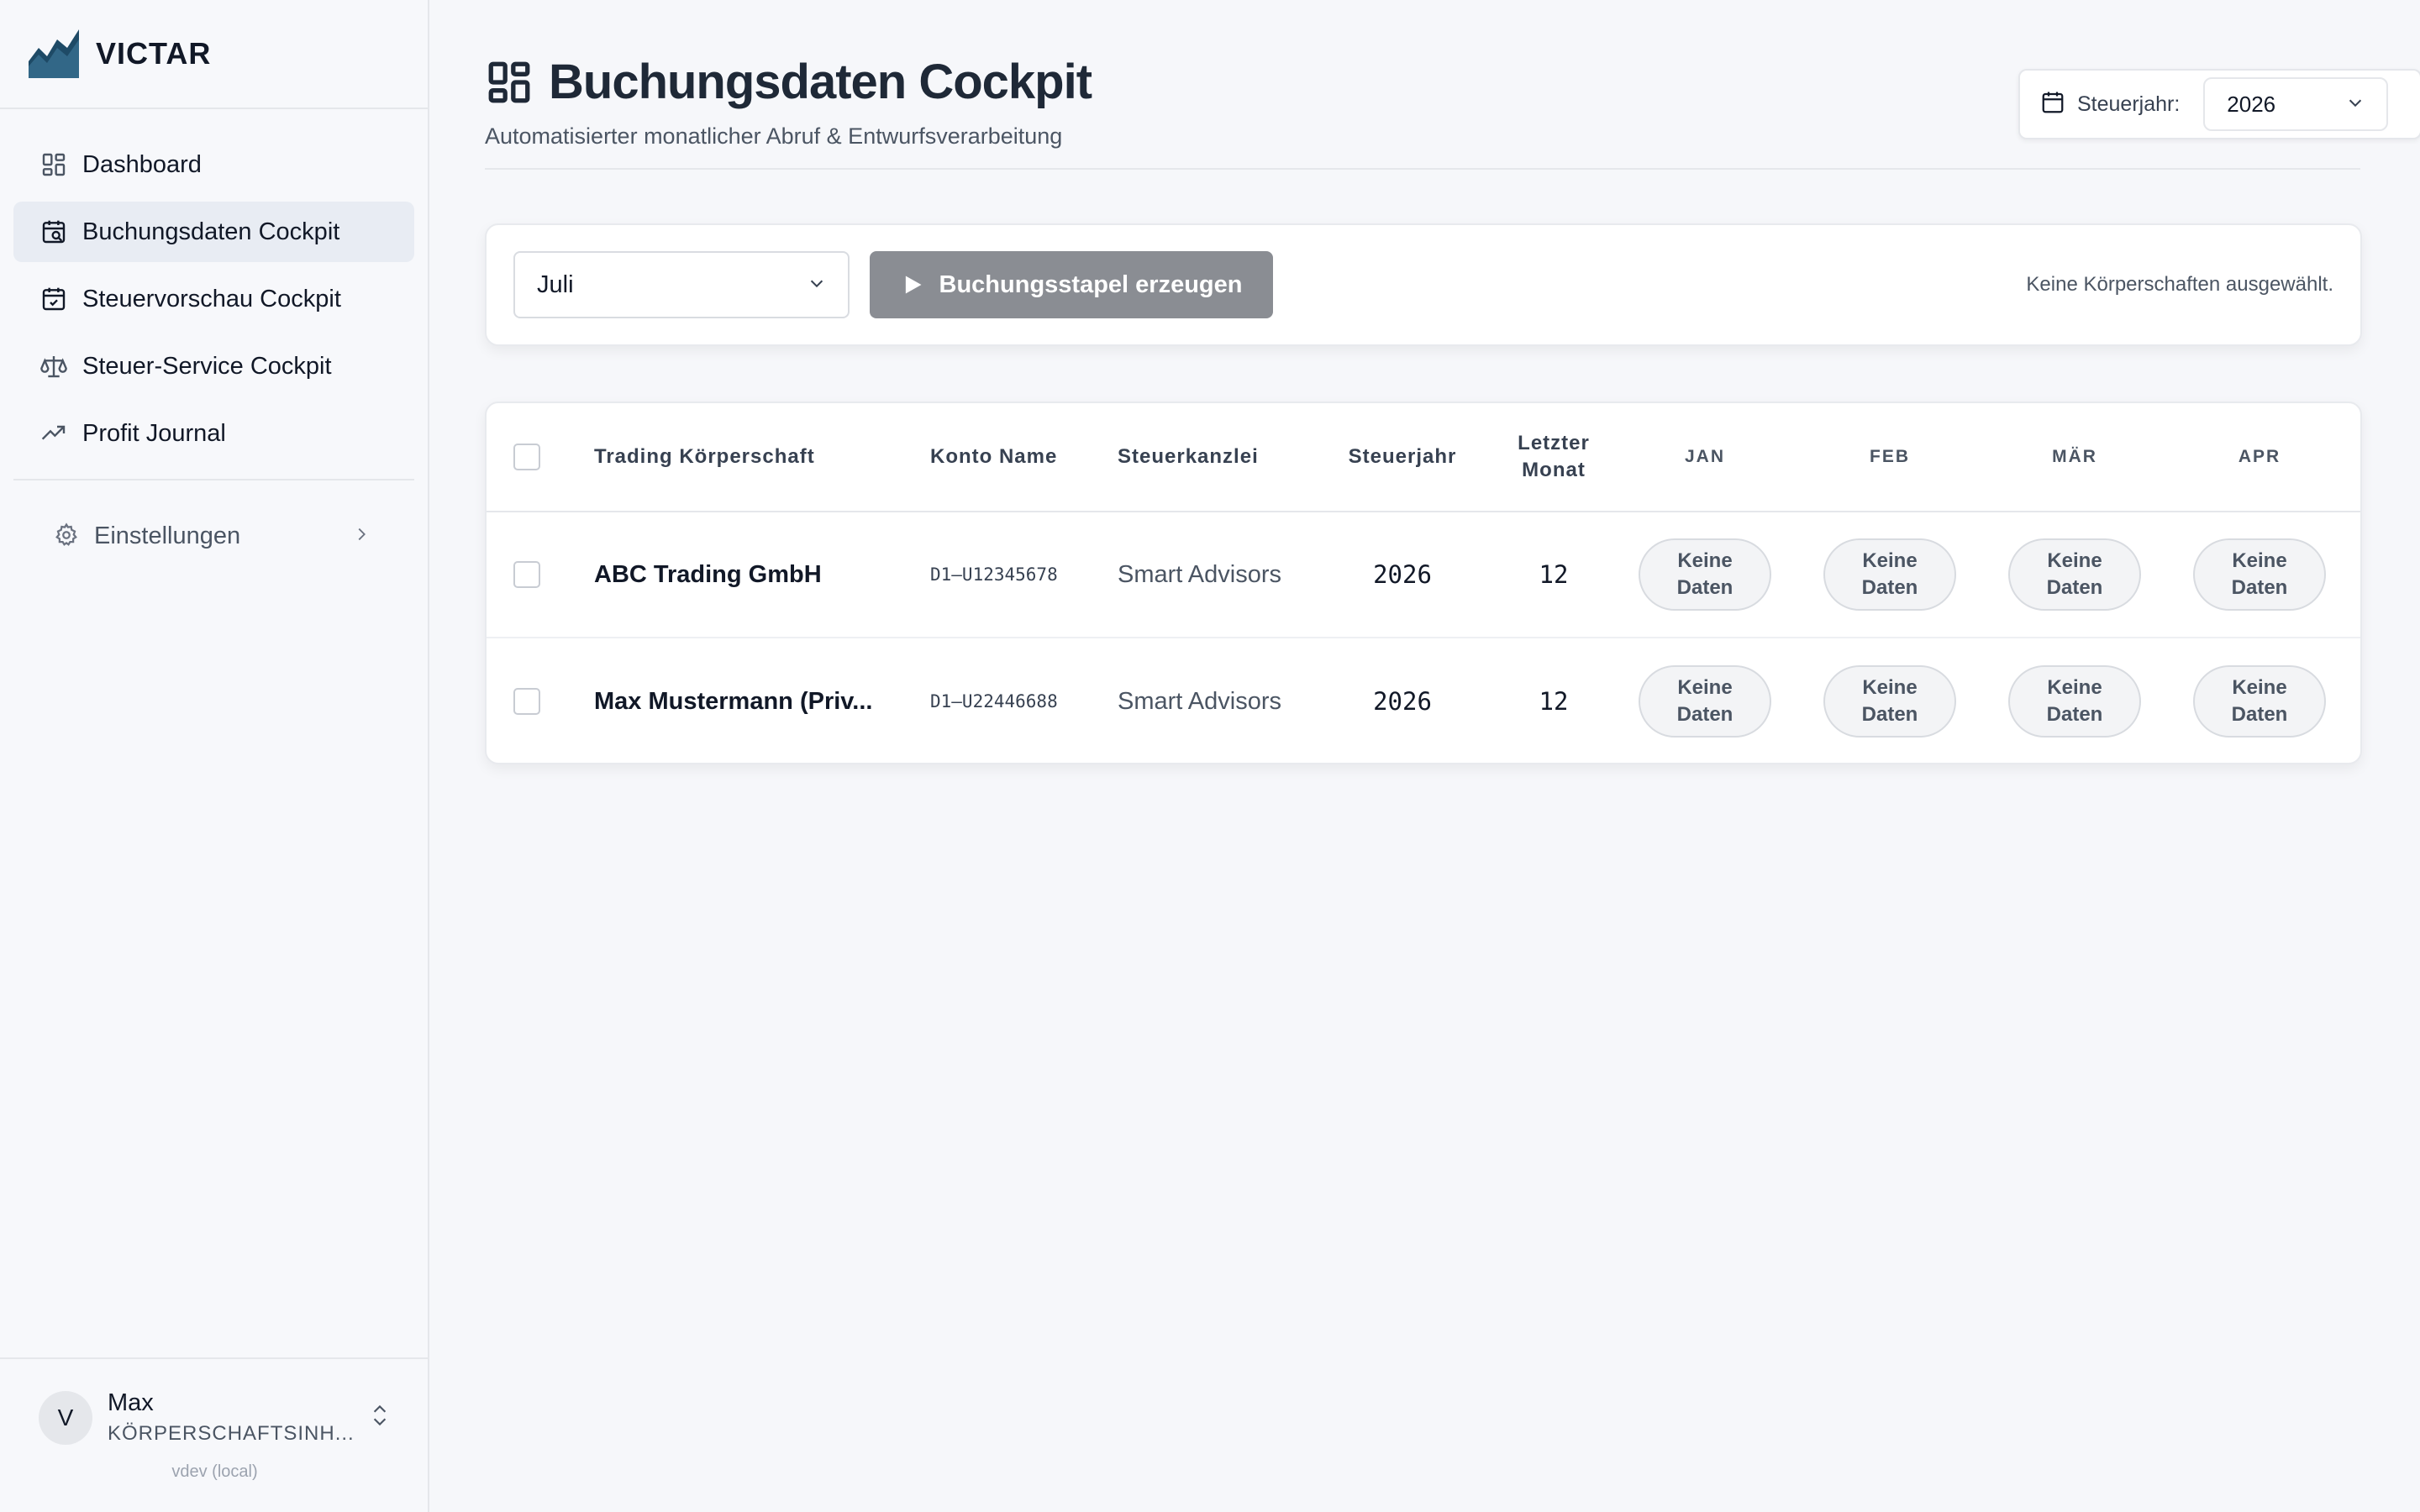 Image resolution: width=2420 pixels, height=1512 pixels. What do you see at coordinates (708, 574) in the screenshot?
I see `entity-name: ABC Trading GmbH` at bounding box center [708, 574].